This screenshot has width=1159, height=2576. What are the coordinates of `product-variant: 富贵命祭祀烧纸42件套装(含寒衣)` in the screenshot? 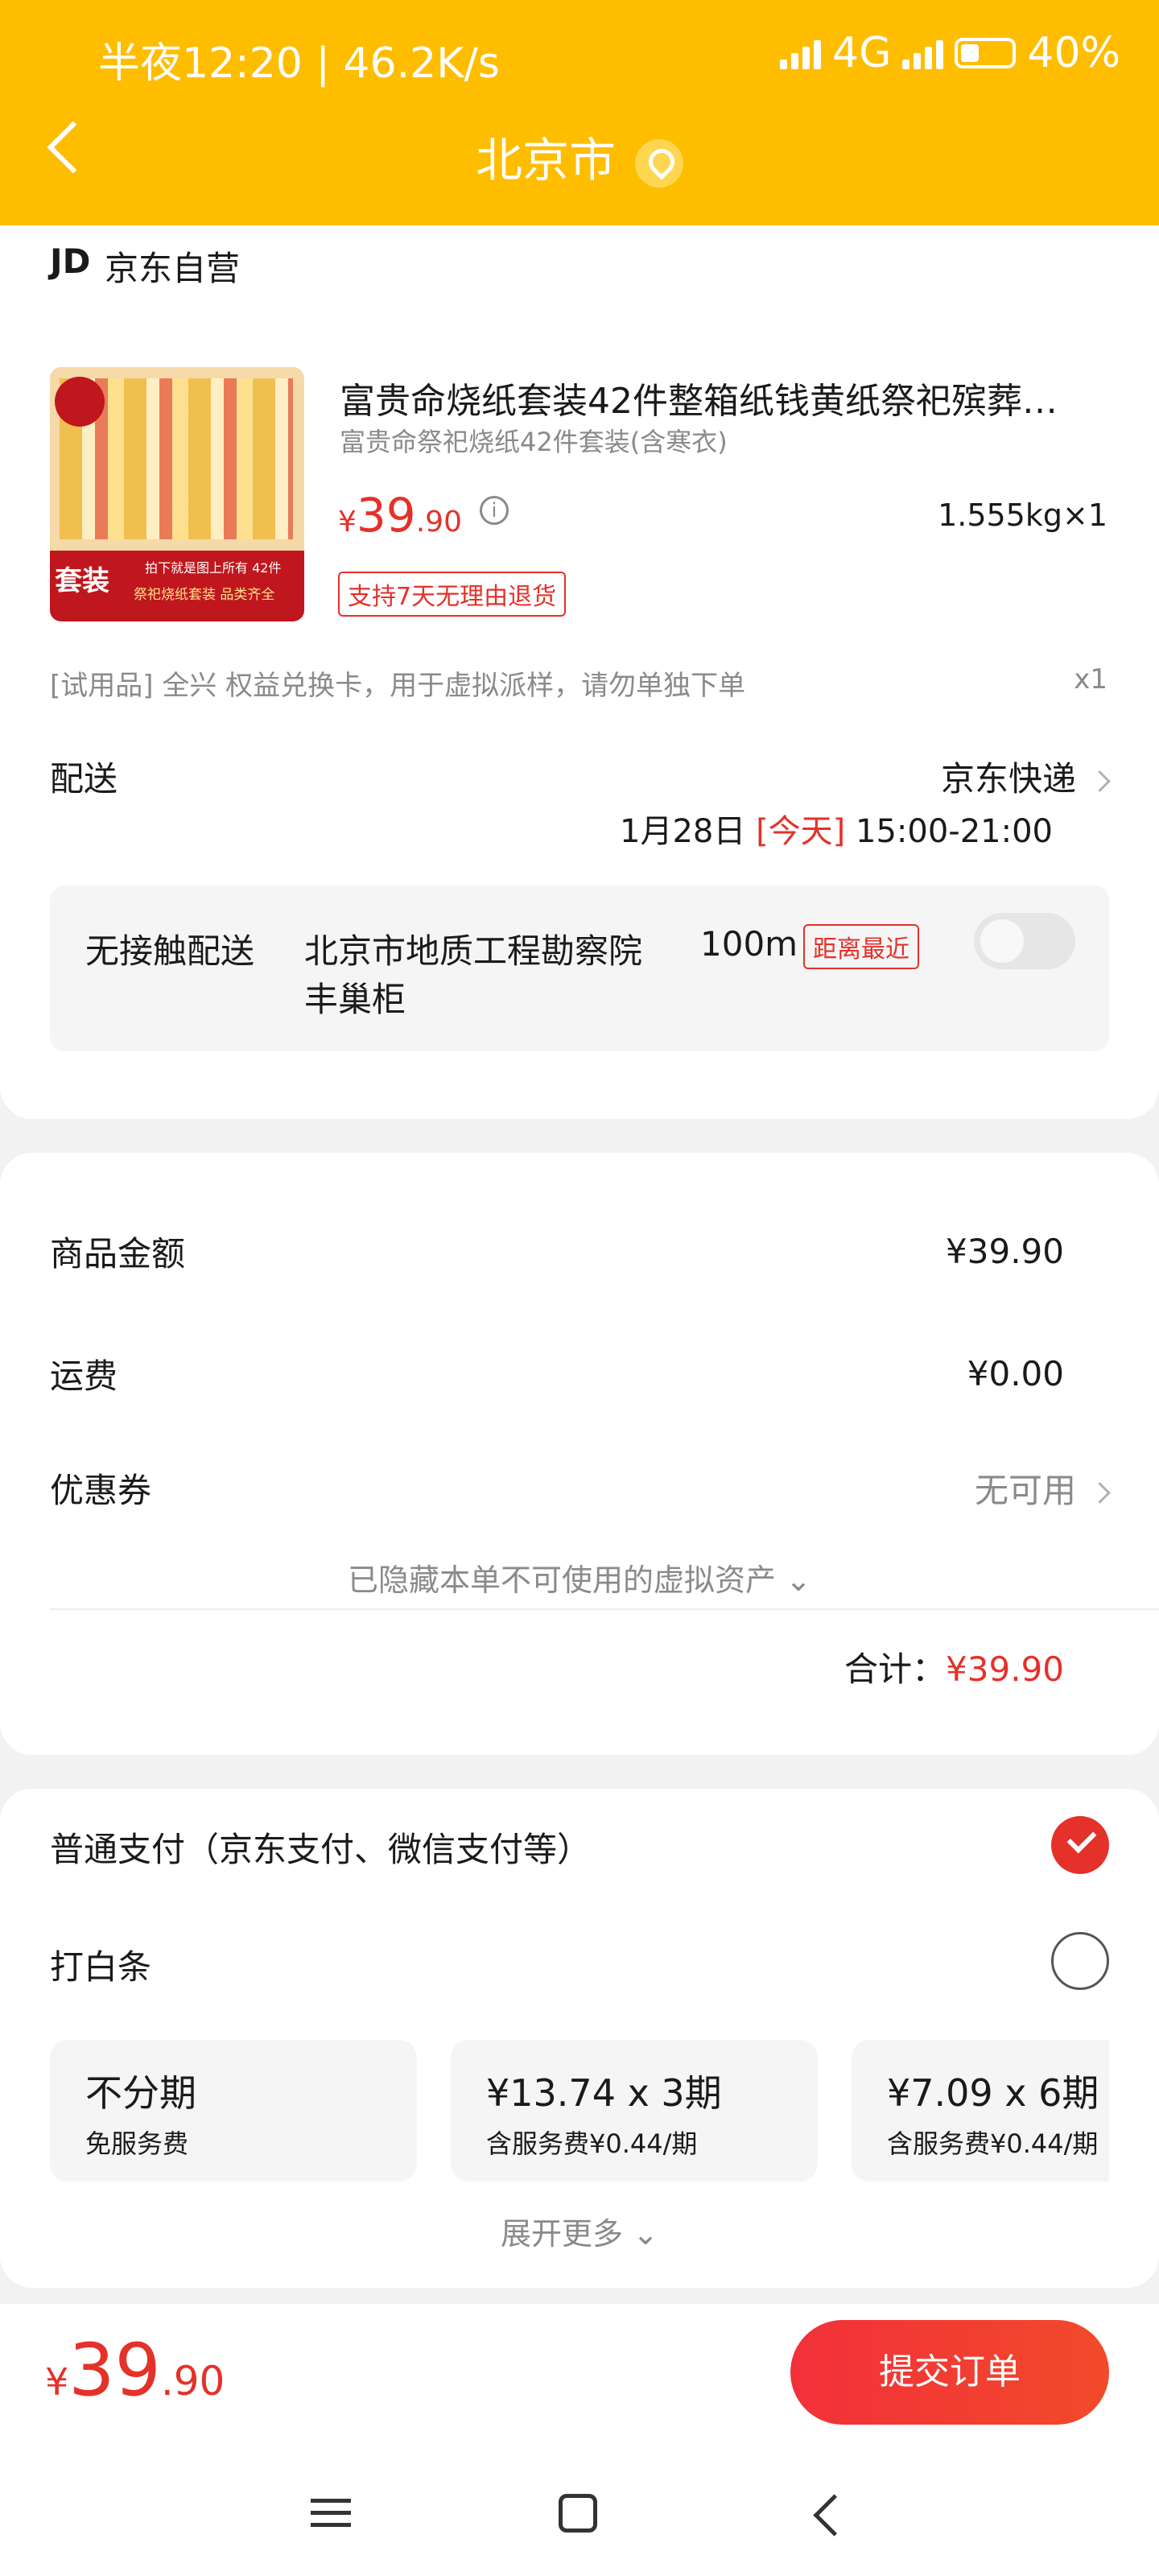 It's located at (534, 442).